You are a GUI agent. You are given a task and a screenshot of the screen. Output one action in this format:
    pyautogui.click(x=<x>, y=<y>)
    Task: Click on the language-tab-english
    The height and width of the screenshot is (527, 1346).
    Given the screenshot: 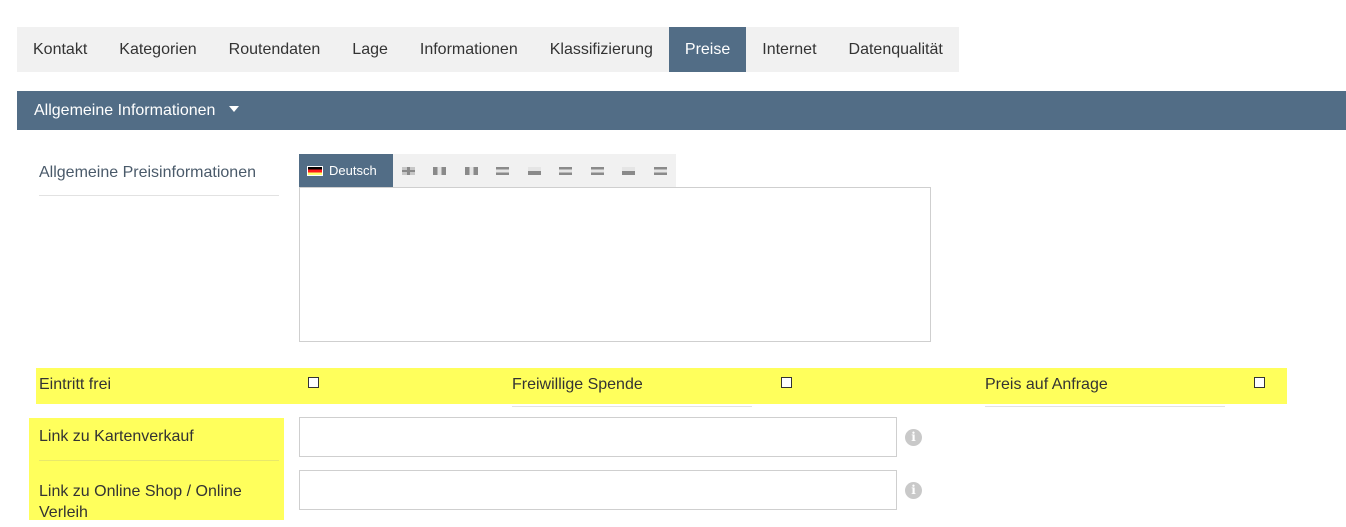 What is the action you would take?
    pyautogui.click(x=409, y=170)
    